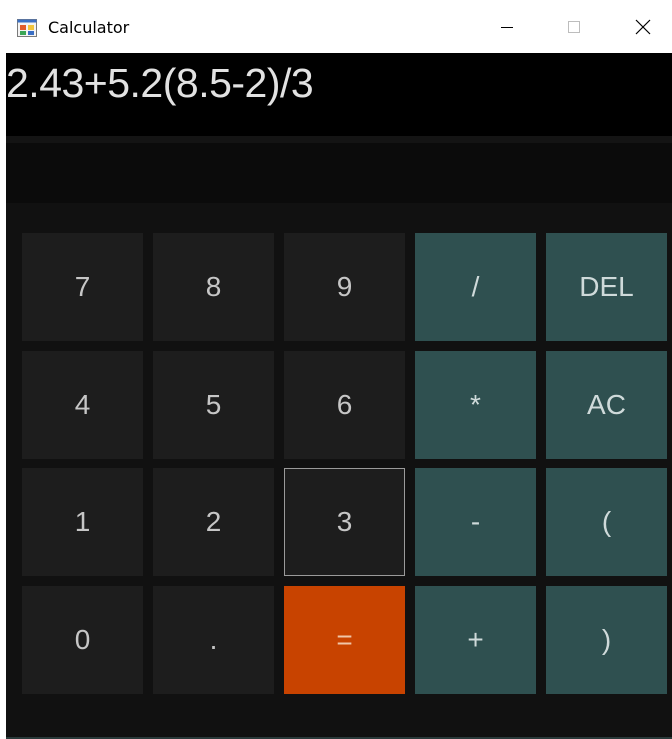  I want to click on minimize-button, so click(507, 29).